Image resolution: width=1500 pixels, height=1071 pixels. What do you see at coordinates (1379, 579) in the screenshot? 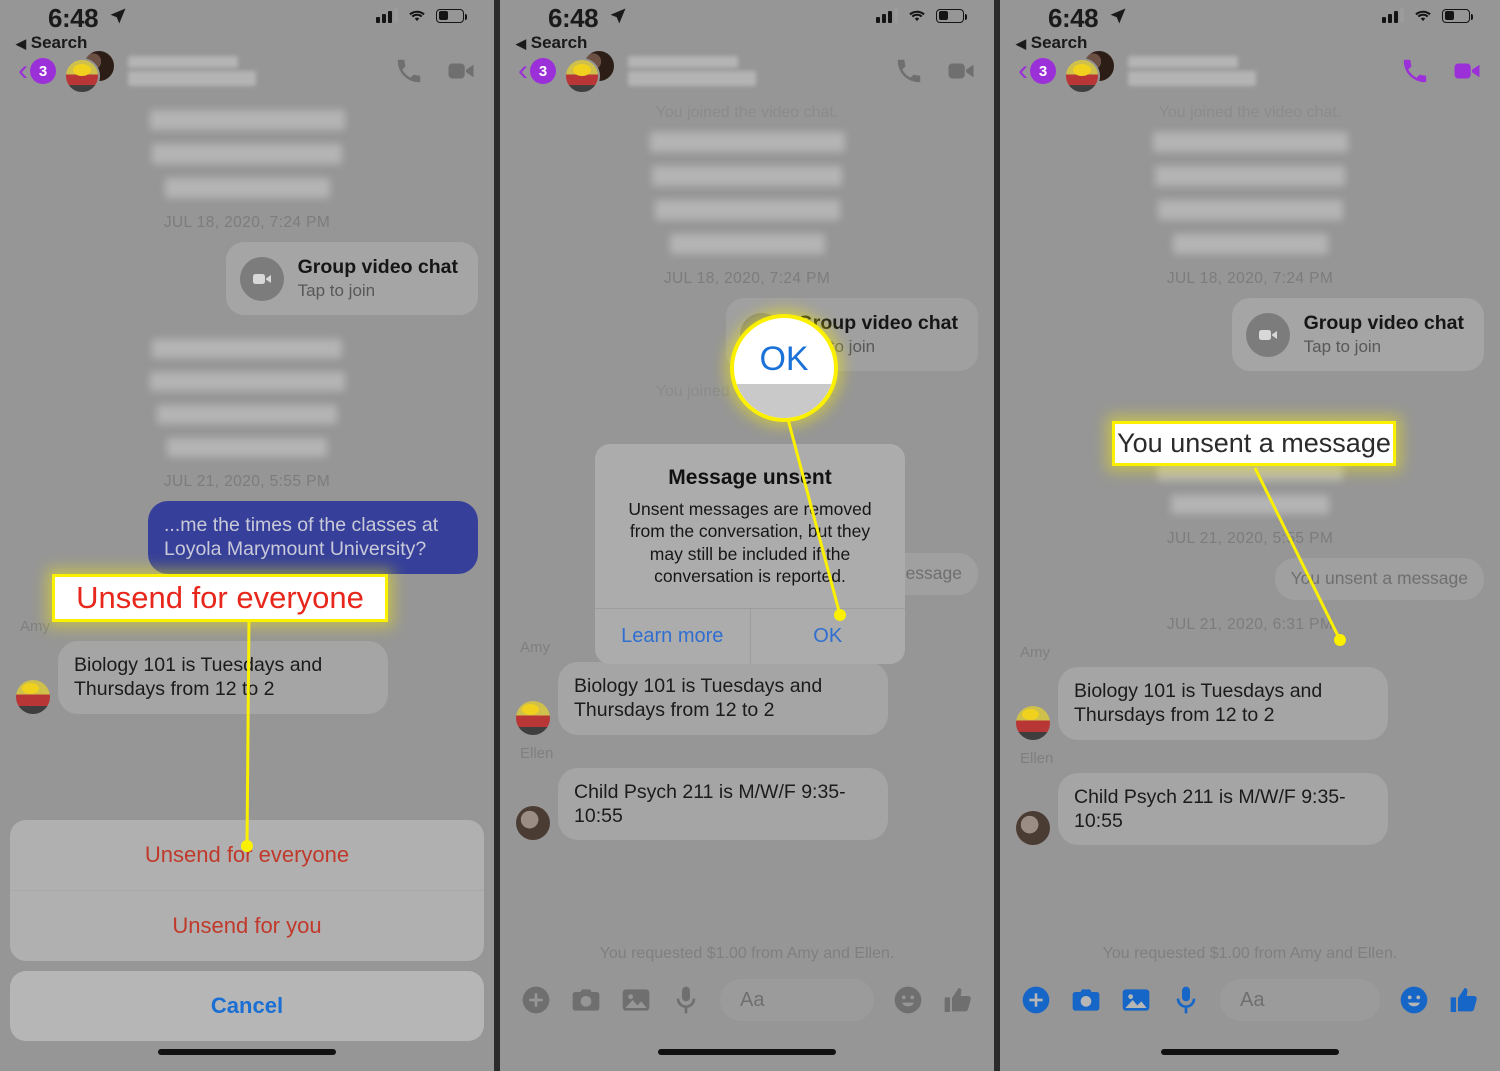
I see `unsent-message-bubble: You unsent a message` at bounding box center [1379, 579].